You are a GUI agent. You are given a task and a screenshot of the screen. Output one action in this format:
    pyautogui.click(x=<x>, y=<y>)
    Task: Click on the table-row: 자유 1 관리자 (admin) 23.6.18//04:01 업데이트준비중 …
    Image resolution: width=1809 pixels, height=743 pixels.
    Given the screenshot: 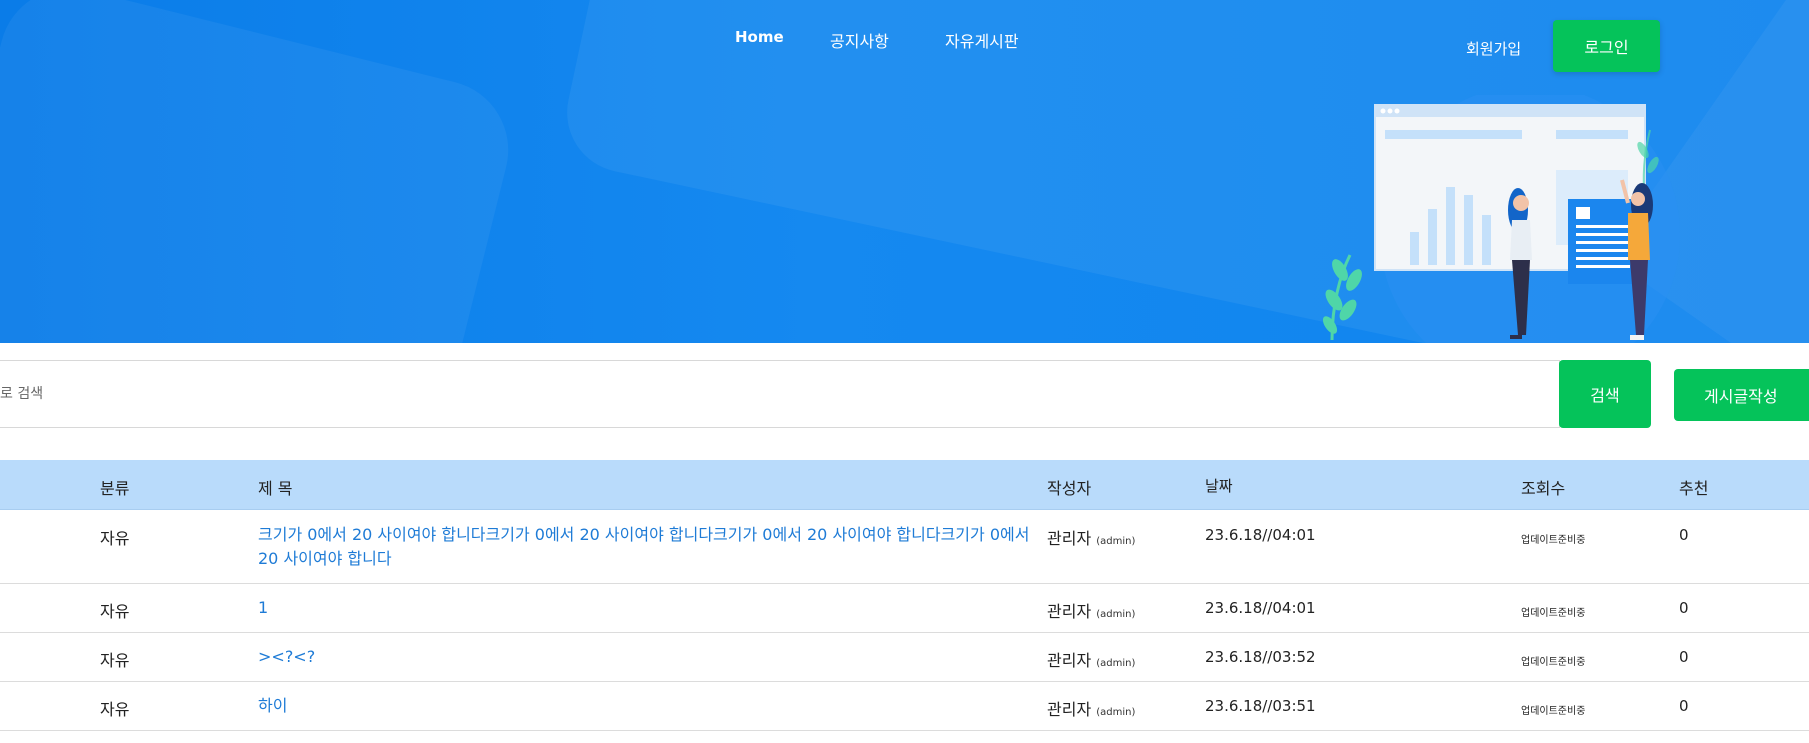 What is the action you would take?
    pyautogui.click(x=904, y=608)
    